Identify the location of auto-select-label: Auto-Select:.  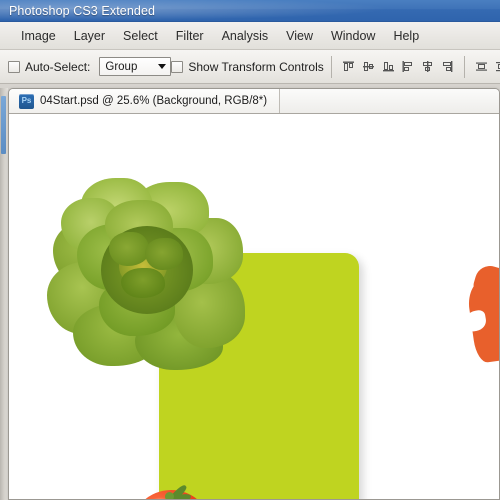
(58, 66).